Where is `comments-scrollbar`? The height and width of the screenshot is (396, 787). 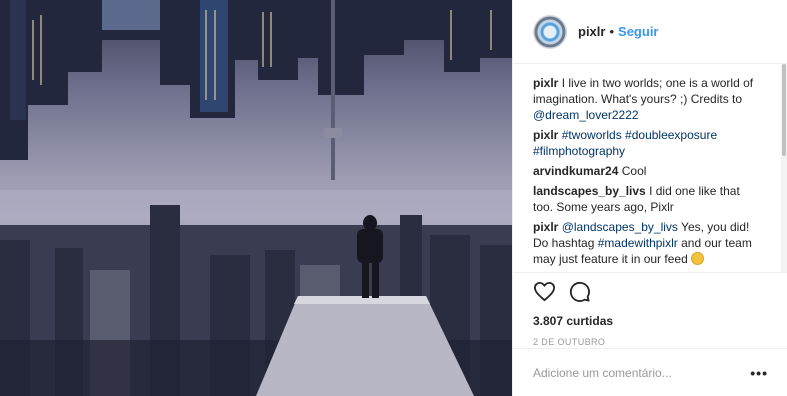
comments-scrollbar is located at coordinates (784, 168).